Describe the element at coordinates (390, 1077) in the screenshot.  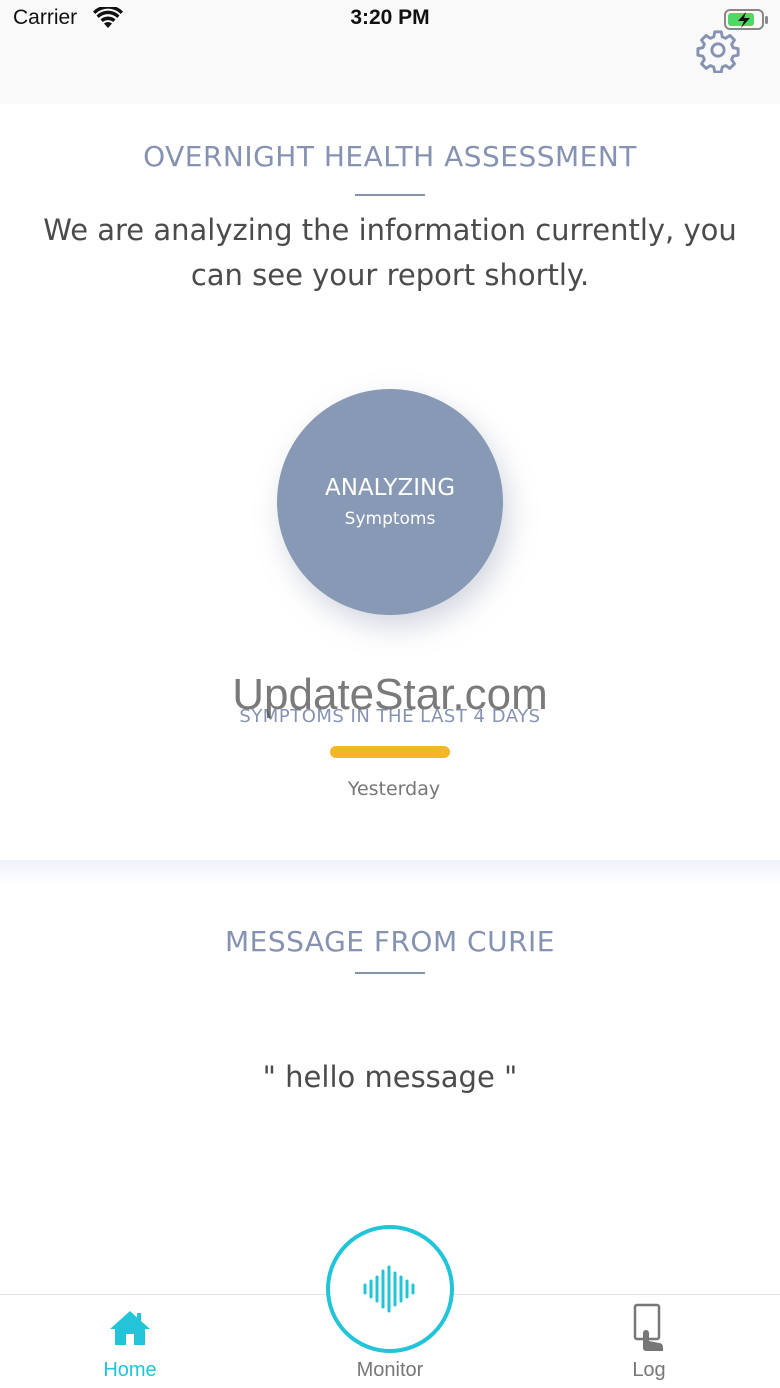
I see `curie-message: " hello message "` at that location.